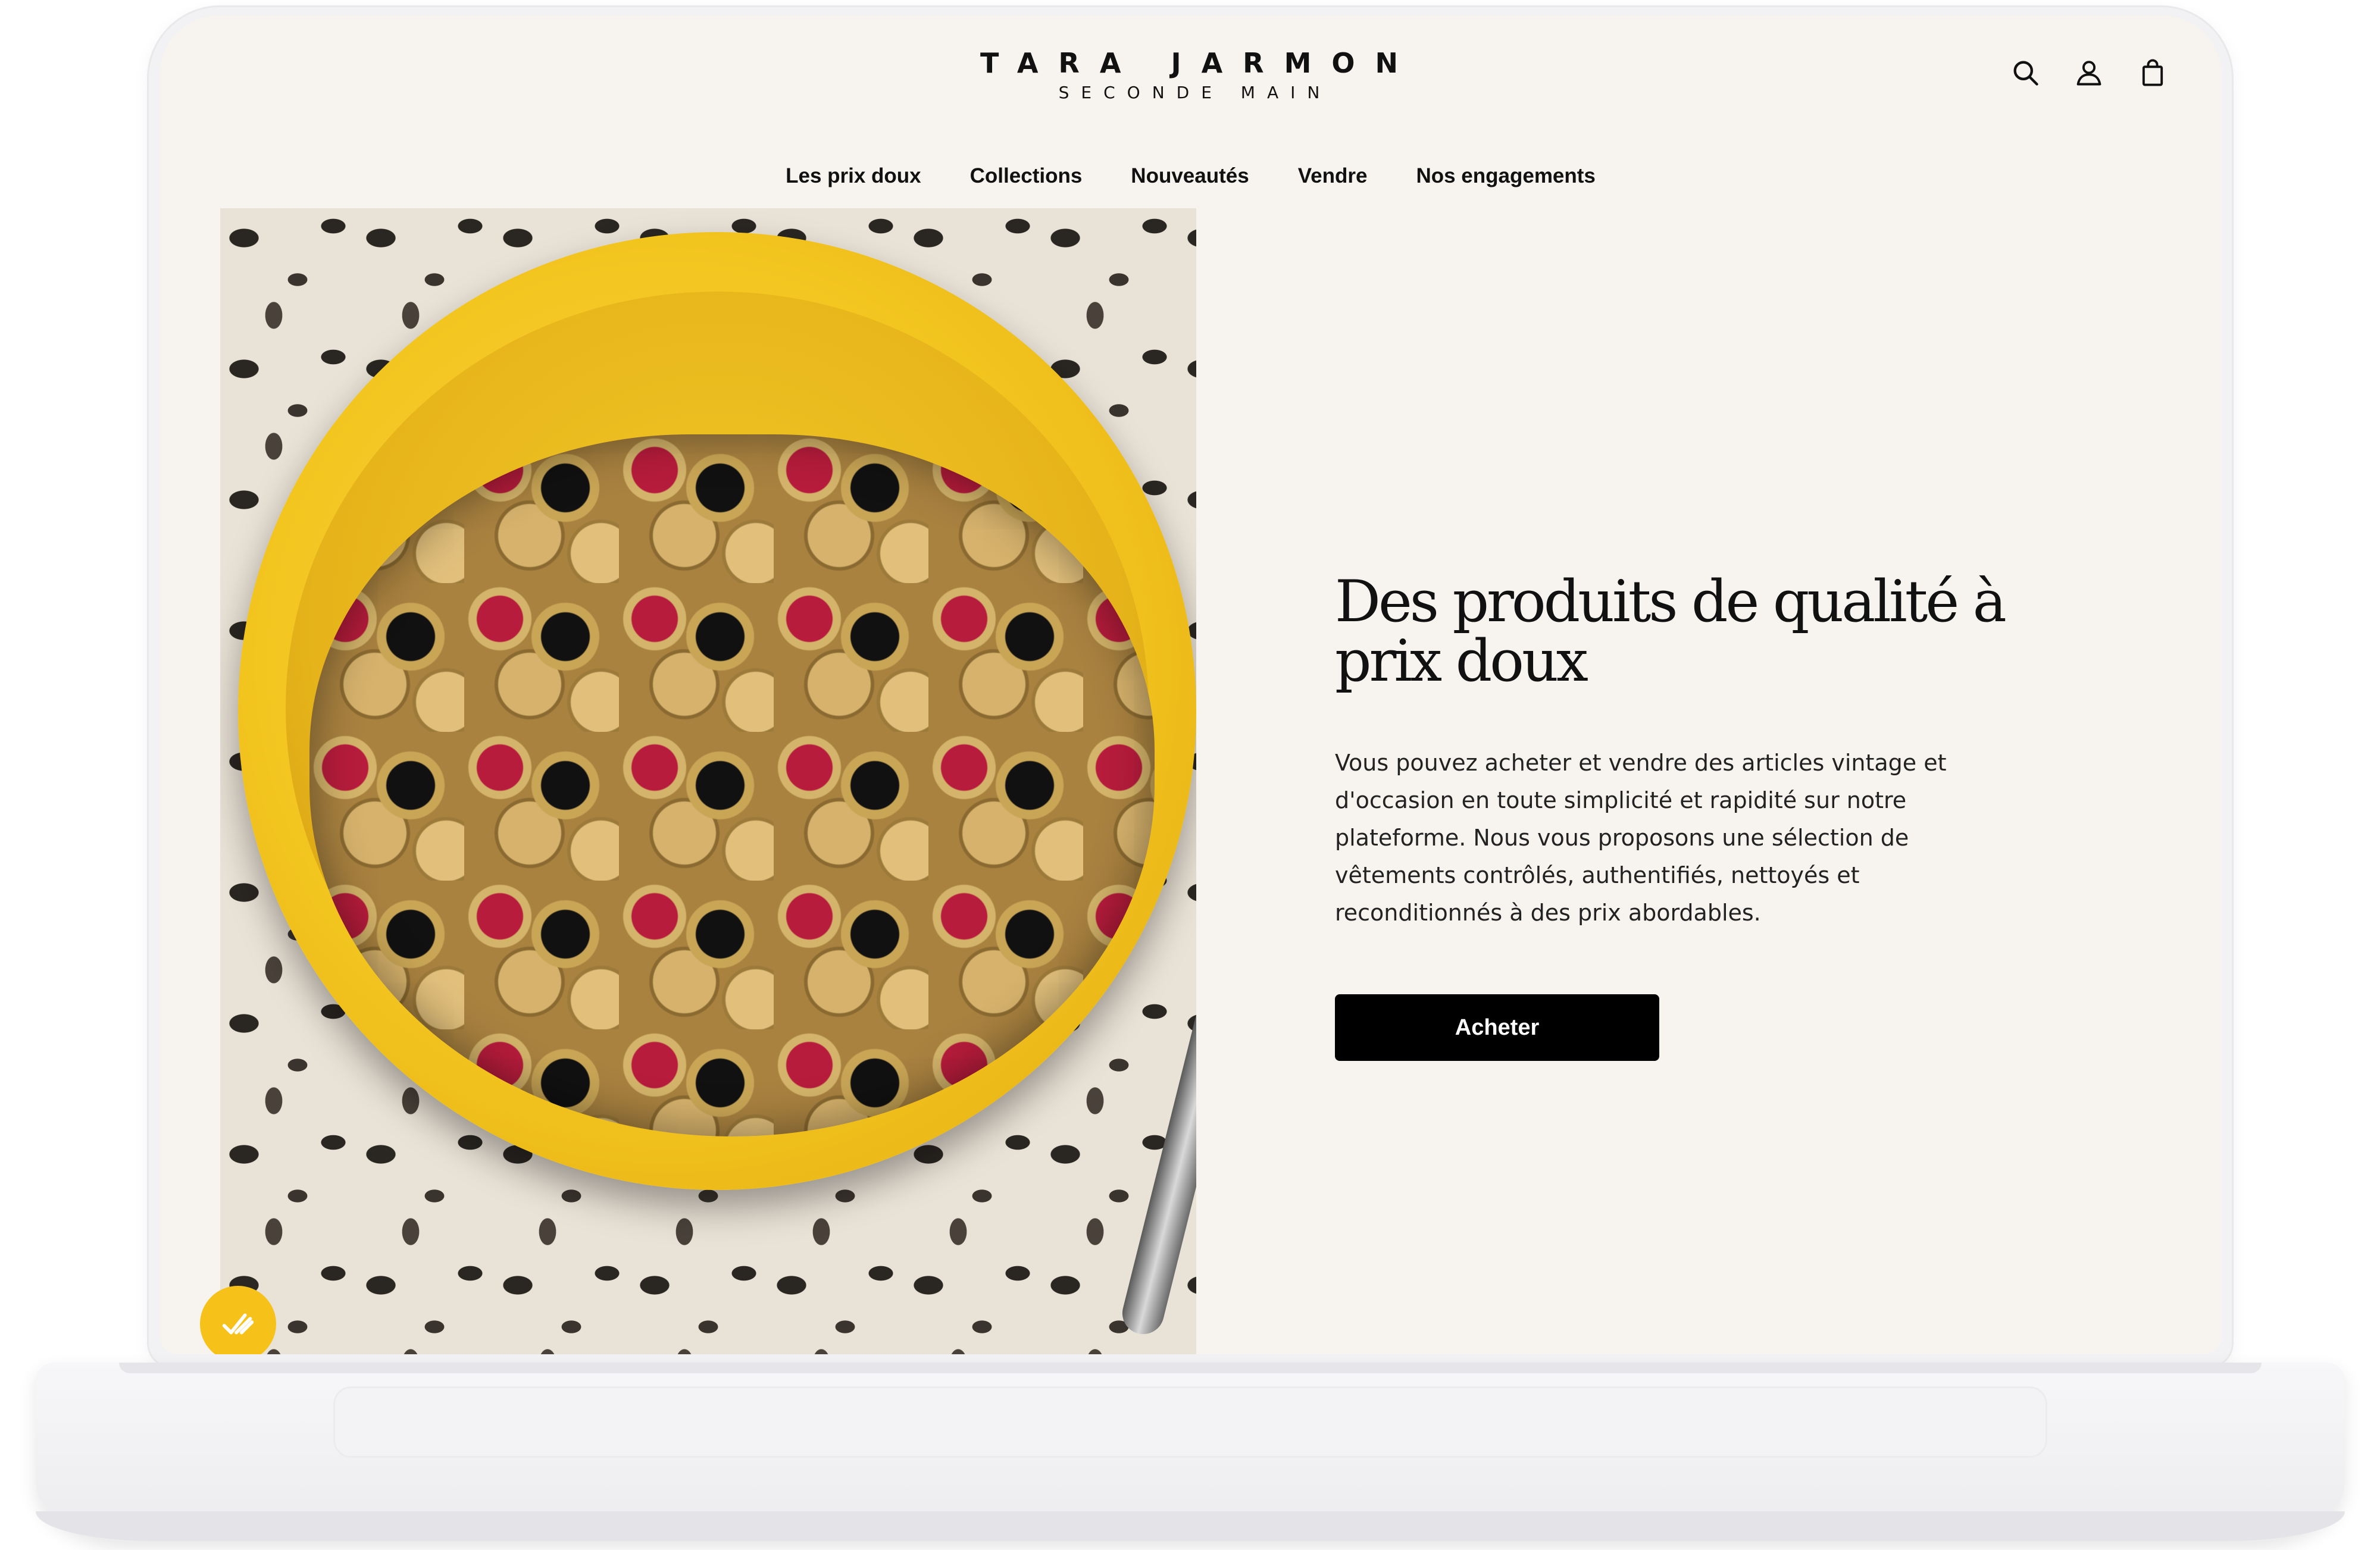 Image resolution: width=2380 pixels, height=1550 pixels. I want to click on brand-logo: TARA JARMON SECONDE MAIN, so click(1189, 75).